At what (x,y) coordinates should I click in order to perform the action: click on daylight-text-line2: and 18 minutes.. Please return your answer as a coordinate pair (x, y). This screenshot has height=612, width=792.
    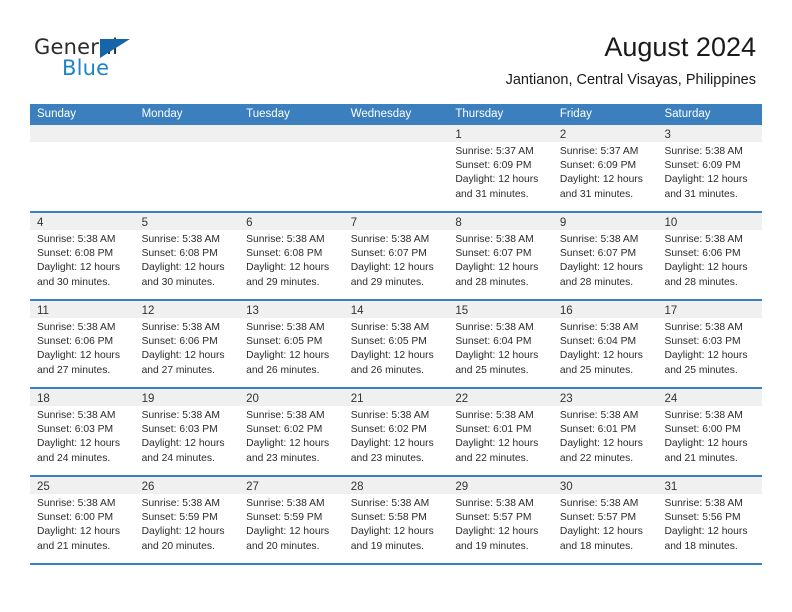
    Looking at the image, I should click on (701, 546).